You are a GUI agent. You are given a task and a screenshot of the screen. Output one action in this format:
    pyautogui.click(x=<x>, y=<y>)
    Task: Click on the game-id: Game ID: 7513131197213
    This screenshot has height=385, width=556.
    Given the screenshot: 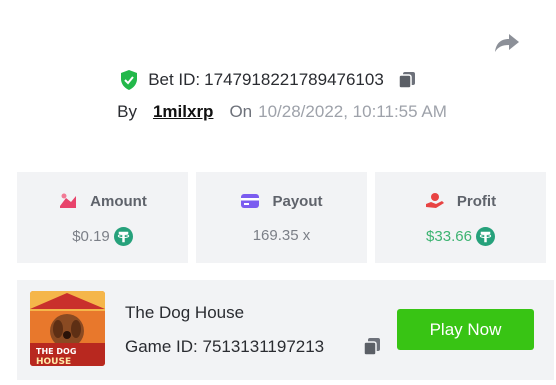 What is the action you would take?
    pyautogui.click(x=224, y=347)
    